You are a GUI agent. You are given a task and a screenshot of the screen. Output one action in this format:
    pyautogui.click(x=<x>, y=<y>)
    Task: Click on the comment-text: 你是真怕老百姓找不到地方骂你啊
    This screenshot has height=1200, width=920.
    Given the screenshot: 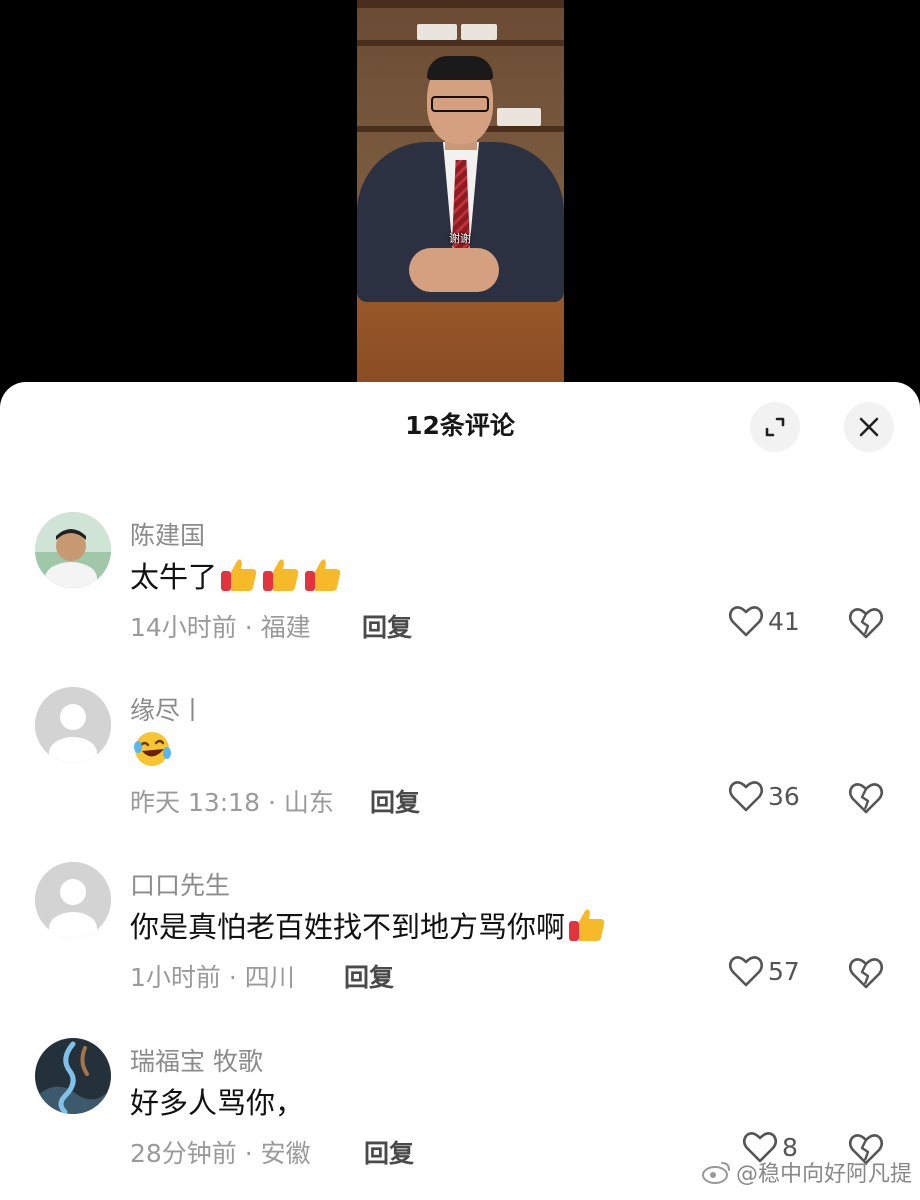 What is the action you would take?
    pyautogui.click(x=348, y=927)
    